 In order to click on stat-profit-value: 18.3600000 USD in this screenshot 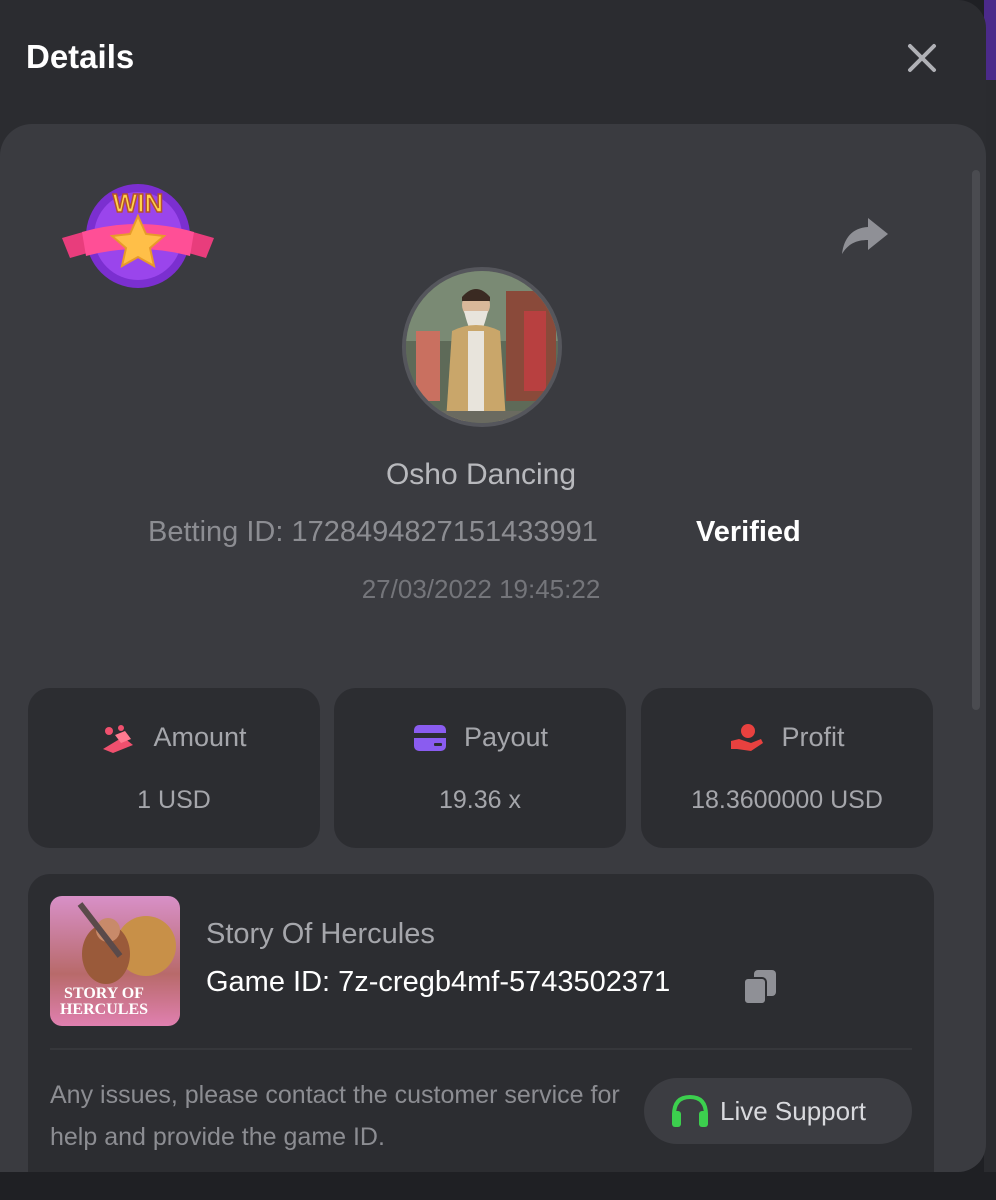, I will do `click(787, 800)`.